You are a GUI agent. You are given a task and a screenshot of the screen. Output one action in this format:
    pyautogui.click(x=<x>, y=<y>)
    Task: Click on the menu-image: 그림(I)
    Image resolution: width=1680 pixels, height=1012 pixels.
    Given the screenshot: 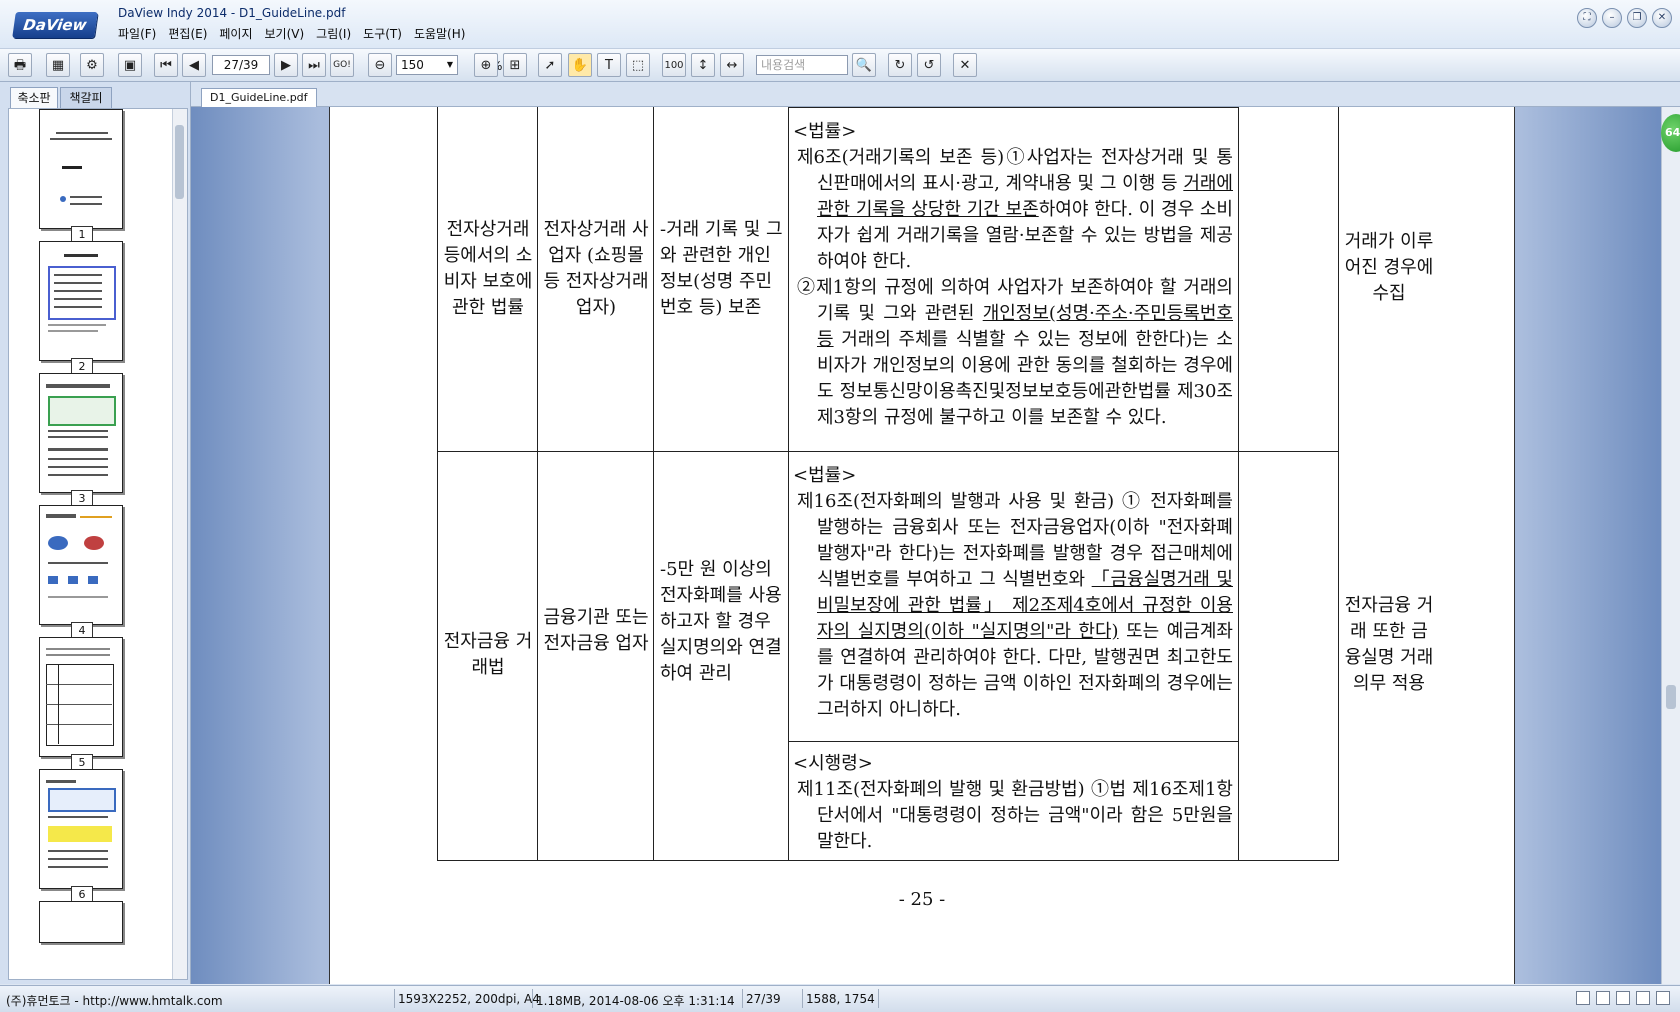 What is the action you would take?
    pyautogui.click(x=333, y=33)
    